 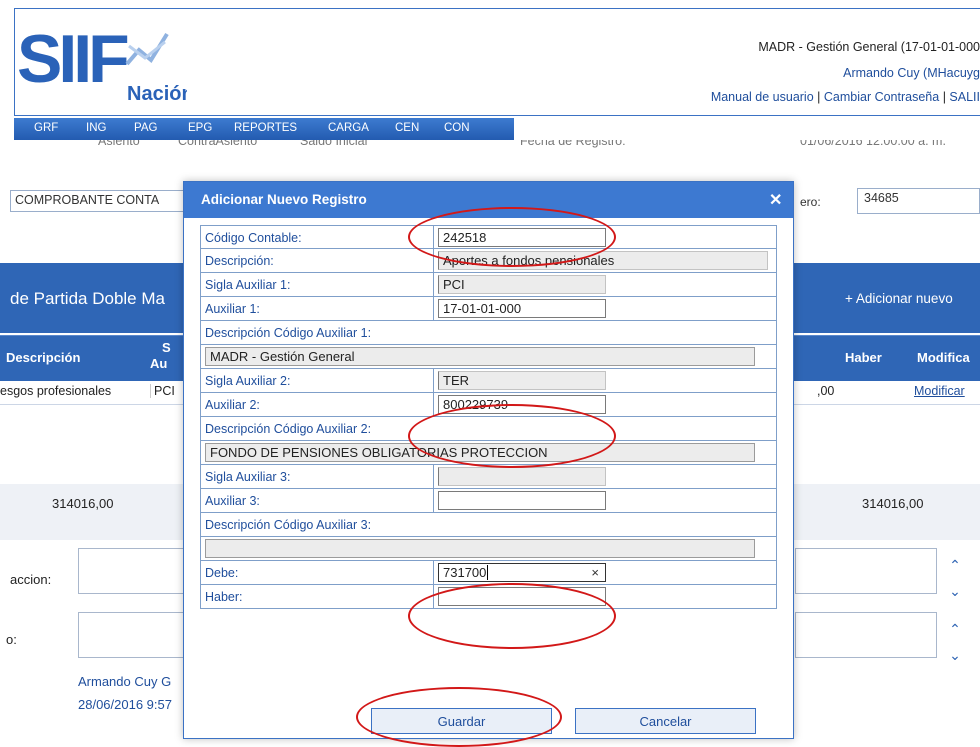 What do you see at coordinates (72, 59) in the screenshot?
I see `logo-text: SIIF` at bounding box center [72, 59].